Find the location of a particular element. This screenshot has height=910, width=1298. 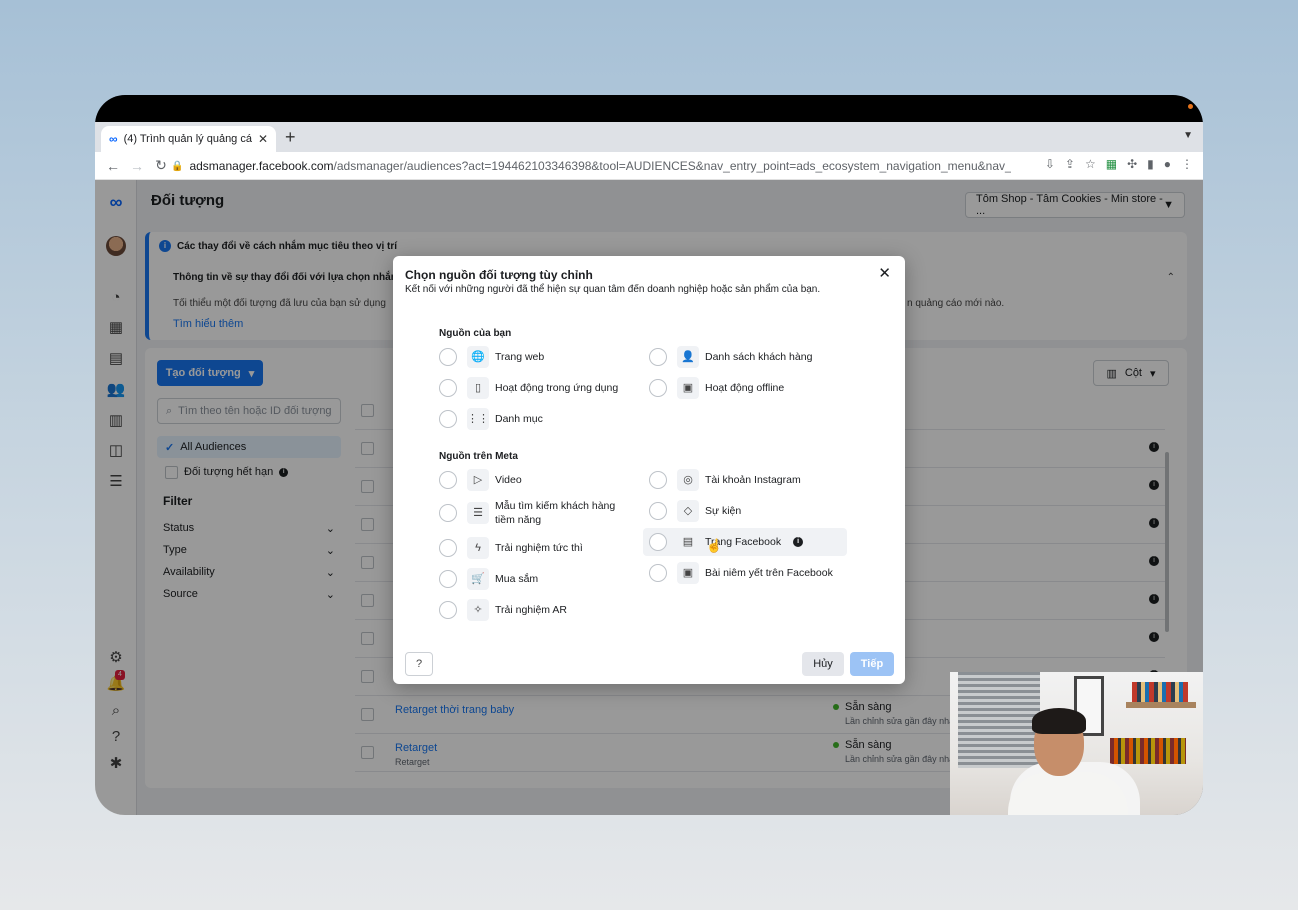

sheets-extension-icon: ▦ is located at coordinates (1111, 164).